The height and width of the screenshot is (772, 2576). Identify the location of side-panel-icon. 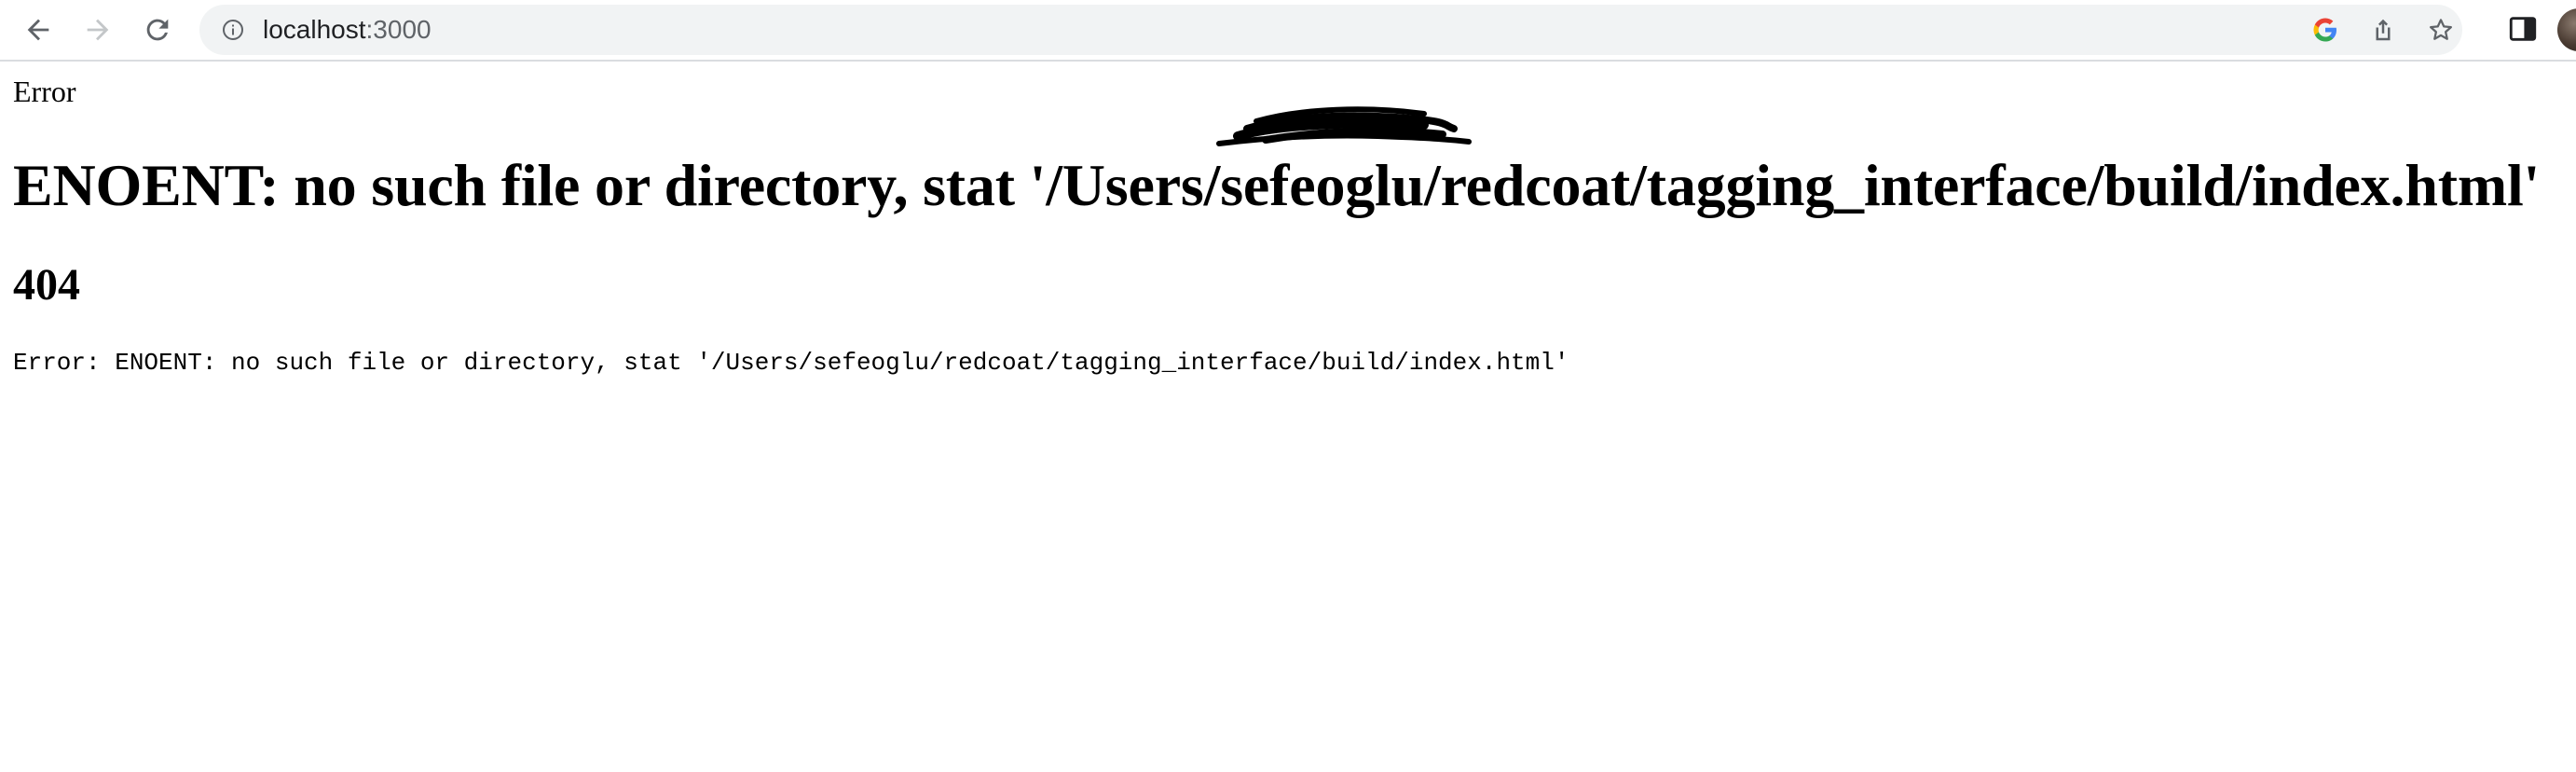
(2523, 29).